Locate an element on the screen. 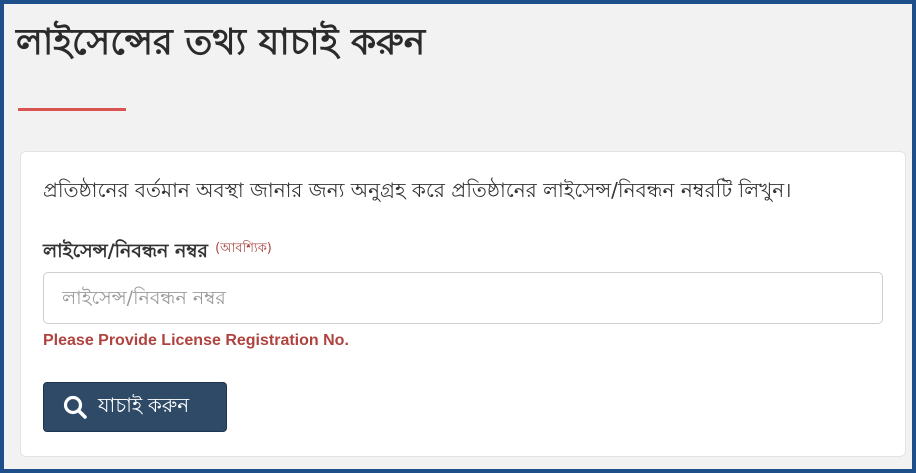 This screenshot has width=916, height=473. license-field-label: লাইসেন্স/নিবন্ধন নম্বর (আবশ্যিক) is located at coordinates (157, 250).